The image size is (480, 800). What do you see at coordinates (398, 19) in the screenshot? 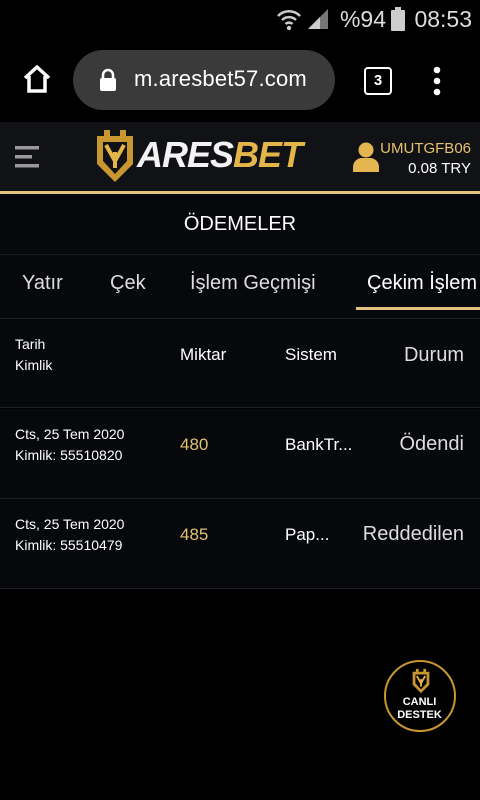
I see `battery-icon` at bounding box center [398, 19].